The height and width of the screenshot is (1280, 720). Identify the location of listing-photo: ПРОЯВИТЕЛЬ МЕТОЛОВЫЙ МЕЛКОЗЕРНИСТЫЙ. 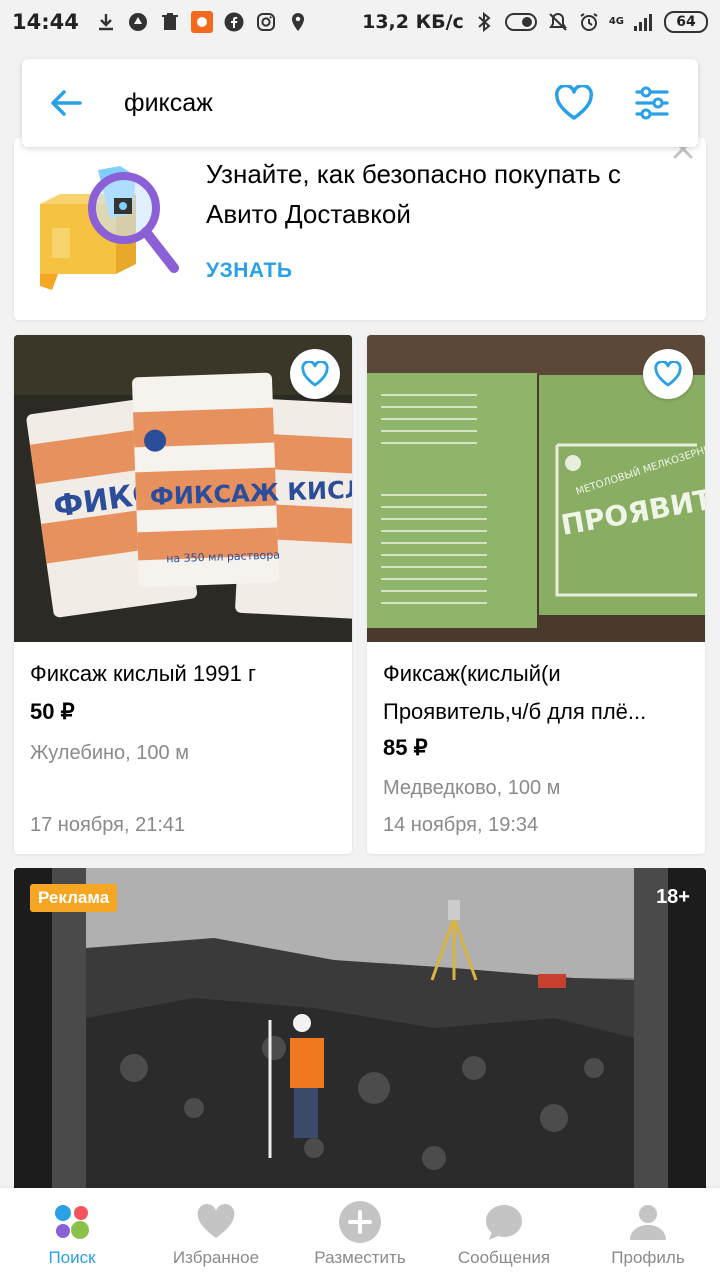
(536, 488).